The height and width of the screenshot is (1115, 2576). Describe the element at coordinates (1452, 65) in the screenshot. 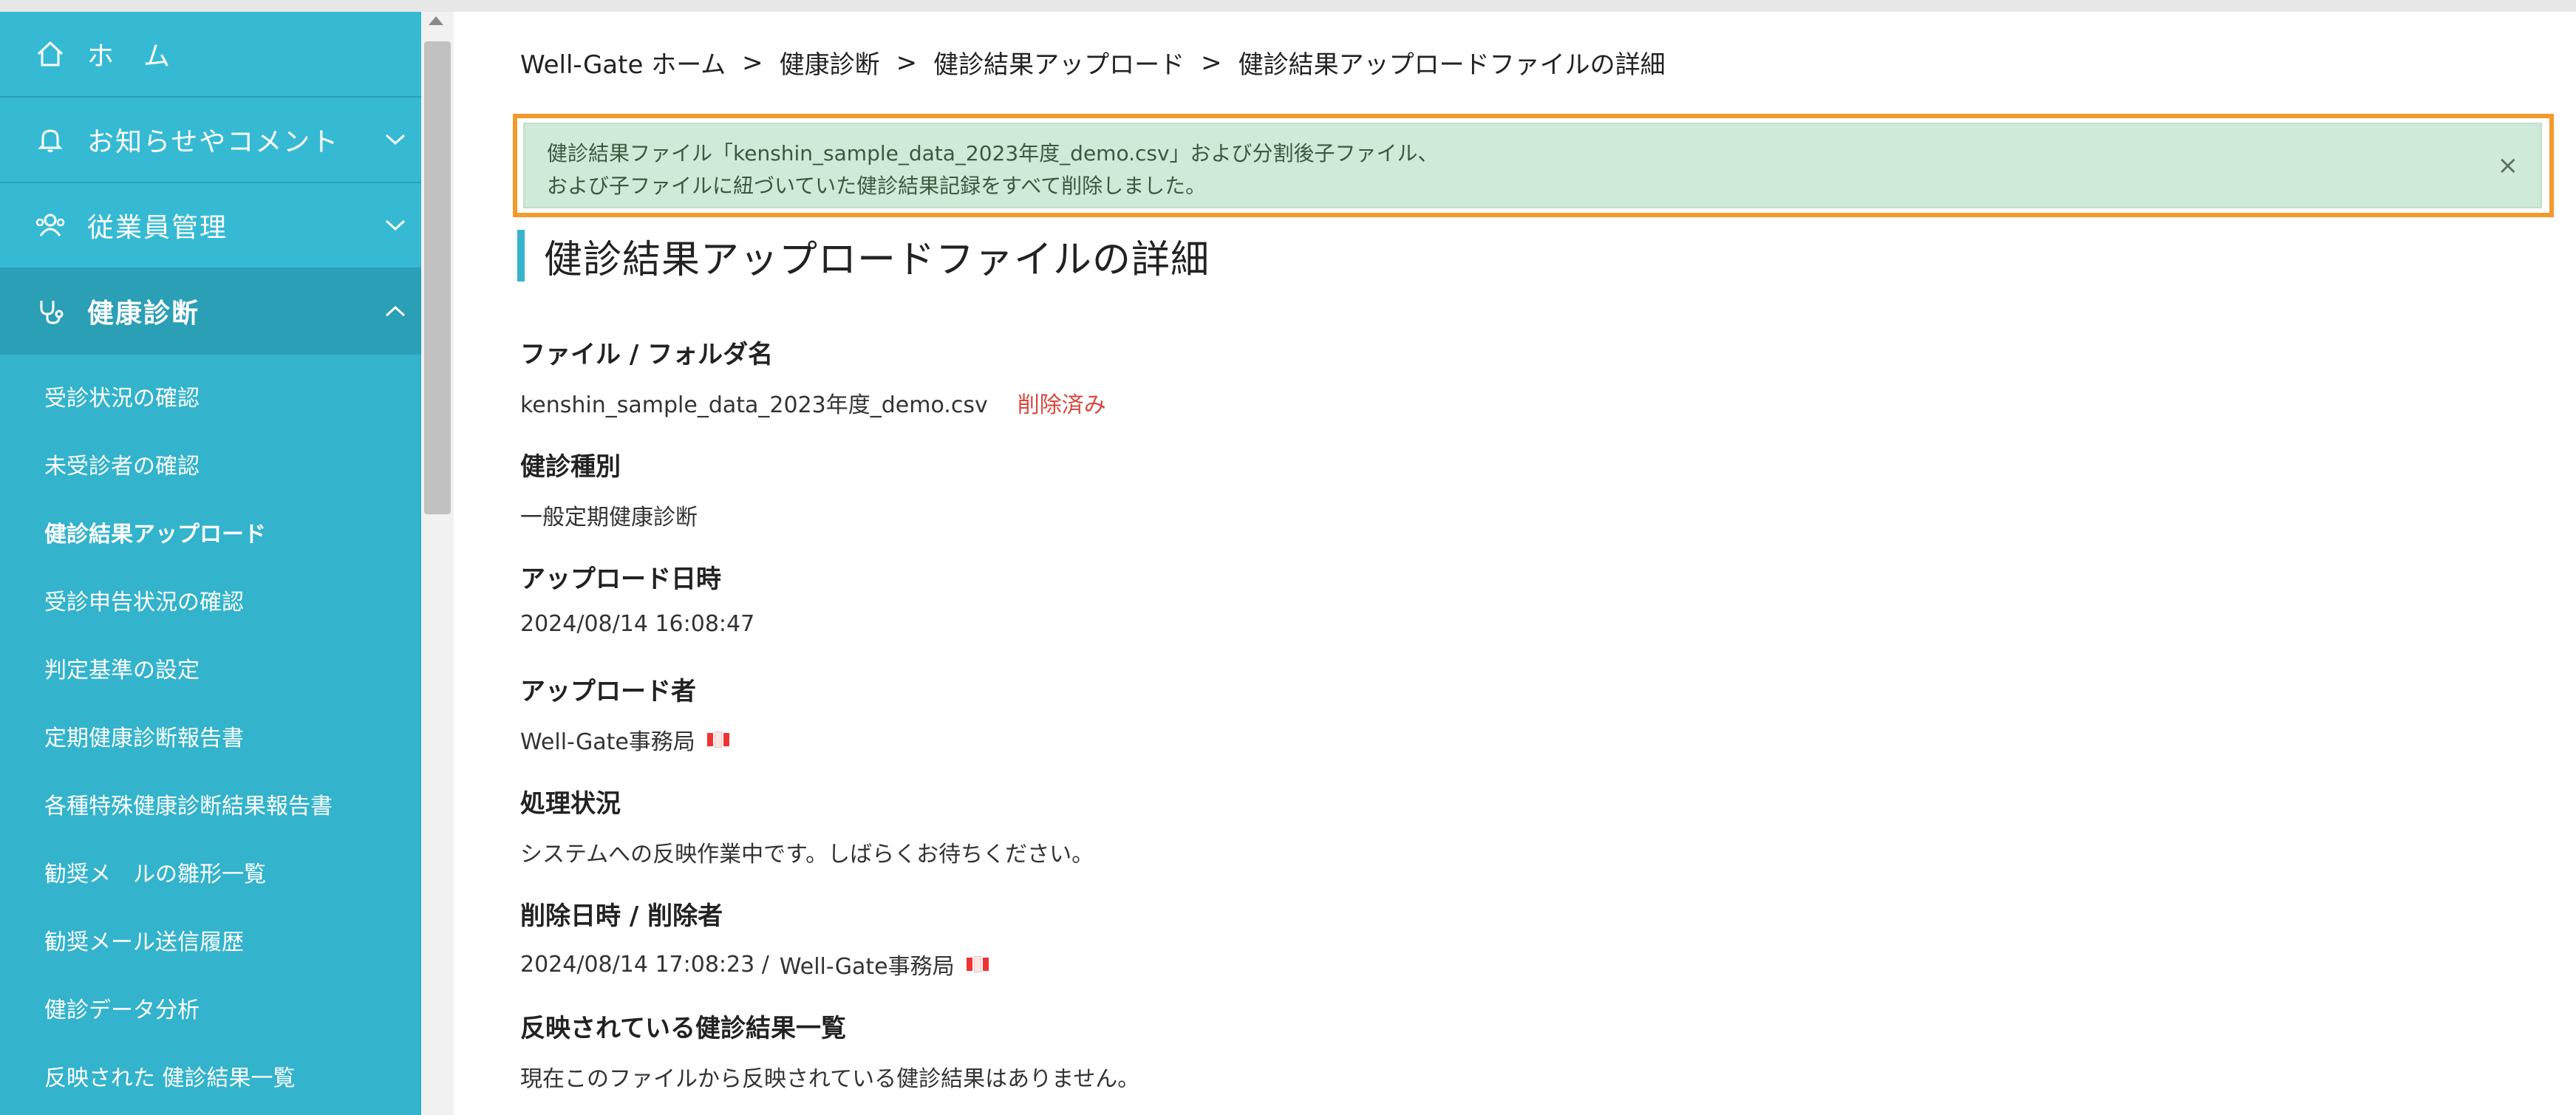

I see `breadcrumb-current: 健診結果アップロードファイルの詳細` at that location.